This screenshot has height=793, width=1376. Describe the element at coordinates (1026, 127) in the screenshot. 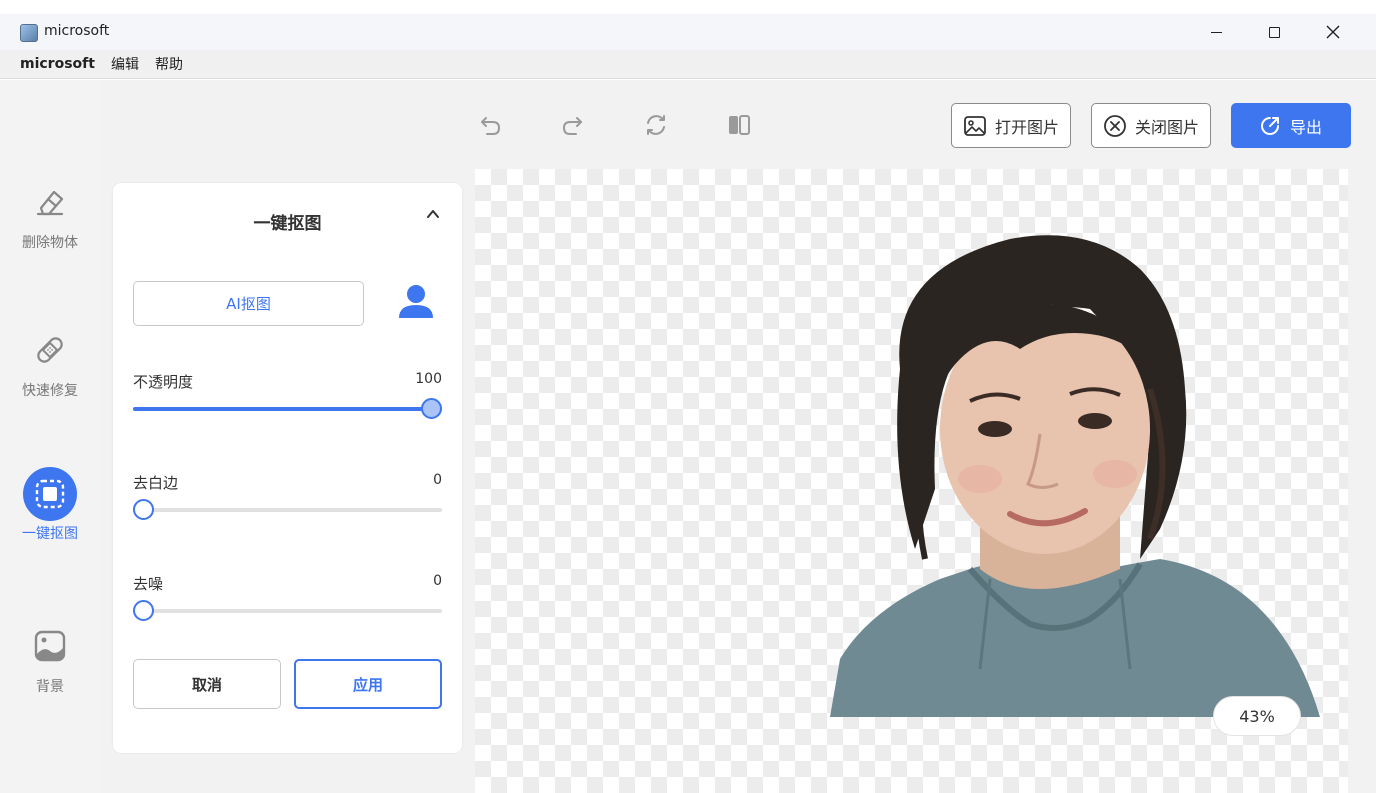

I see `open-image-label: 打开图片` at that location.